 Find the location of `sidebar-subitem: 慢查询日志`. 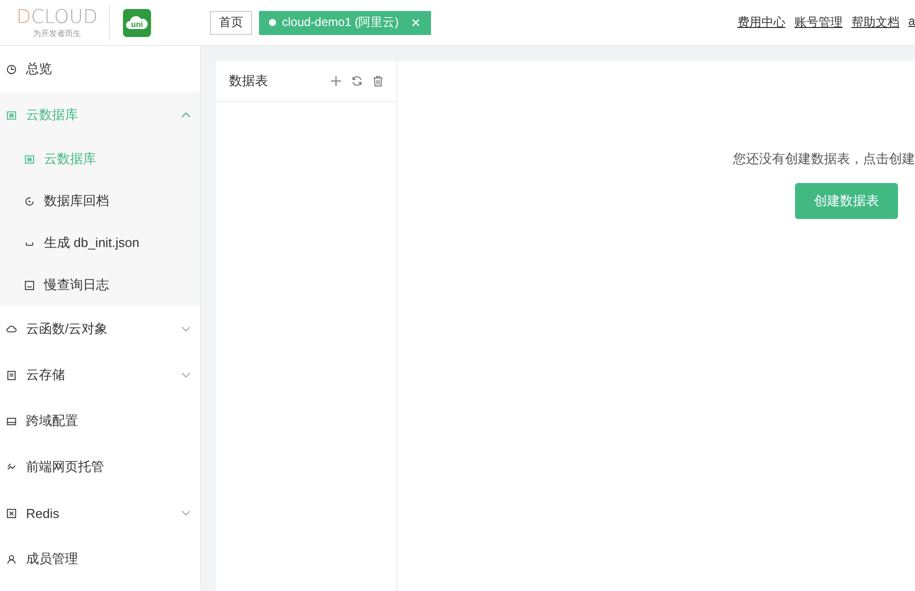

sidebar-subitem: 慢查询日志 is located at coordinates (100, 285).